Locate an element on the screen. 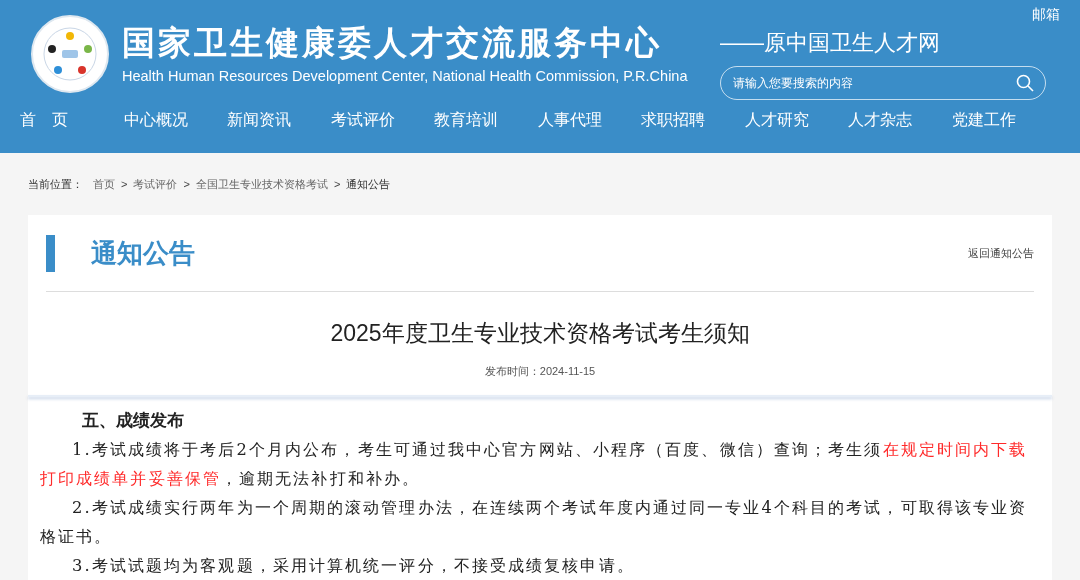 The height and width of the screenshot is (580, 1080). search-icon is located at coordinates (1025, 83).